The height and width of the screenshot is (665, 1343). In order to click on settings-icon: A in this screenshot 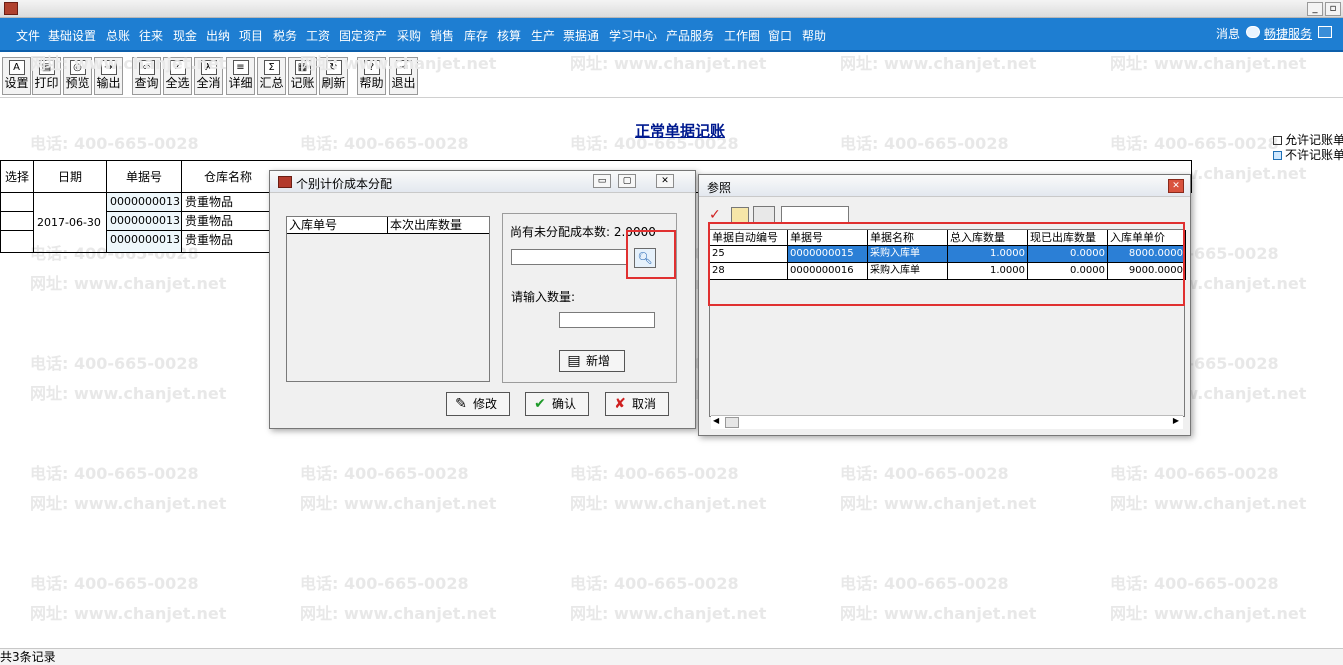, I will do `click(16, 67)`.